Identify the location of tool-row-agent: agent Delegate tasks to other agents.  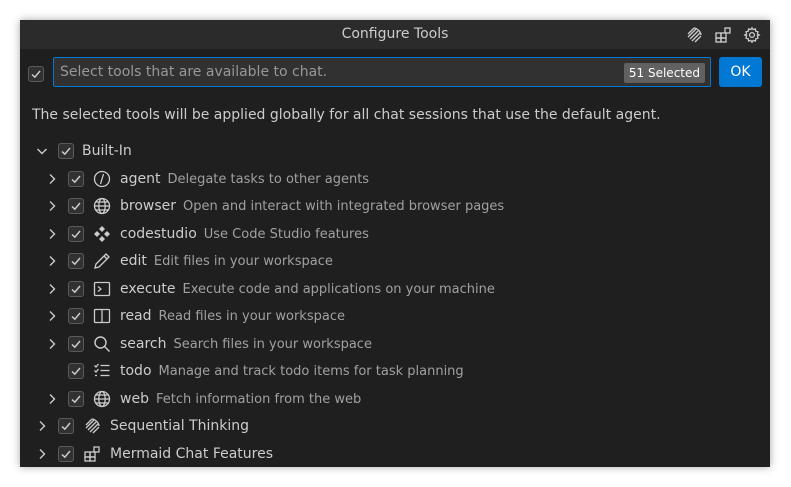
(206, 179).